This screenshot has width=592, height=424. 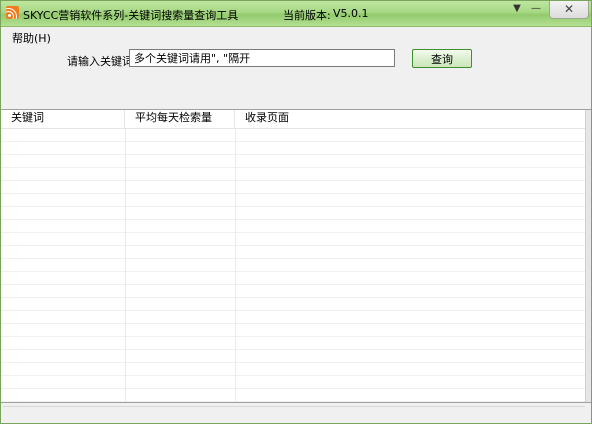 I want to click on close-button: ✕, so click(x=569, y=10).